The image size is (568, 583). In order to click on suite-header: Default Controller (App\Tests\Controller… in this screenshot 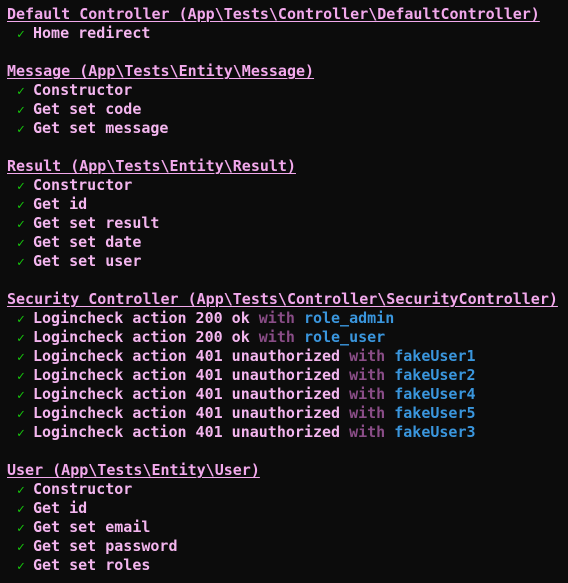, I will do `click(273, 14)`.